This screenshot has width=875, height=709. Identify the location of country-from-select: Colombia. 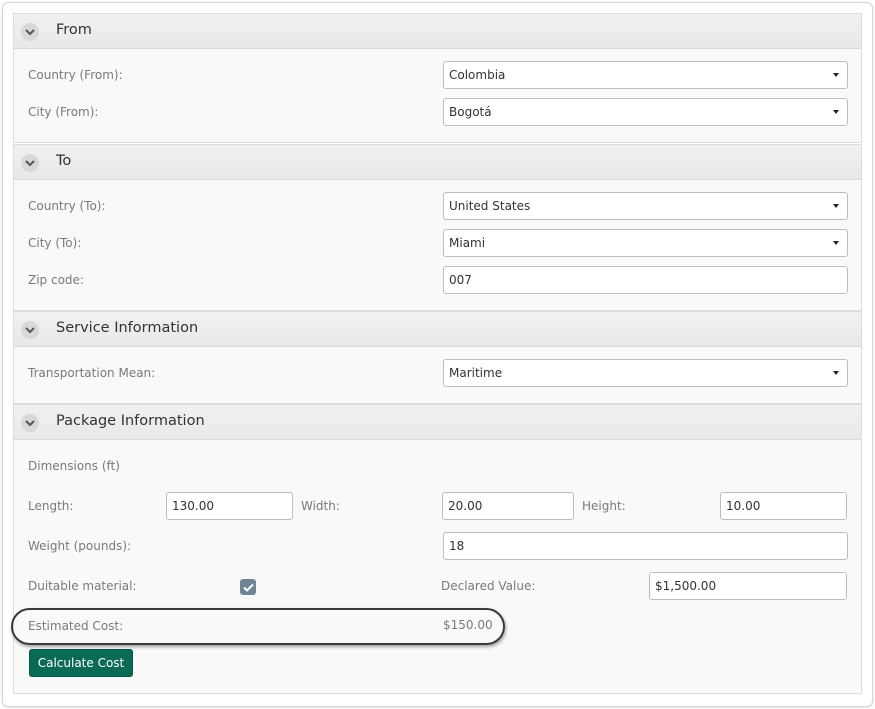
(645, 75).